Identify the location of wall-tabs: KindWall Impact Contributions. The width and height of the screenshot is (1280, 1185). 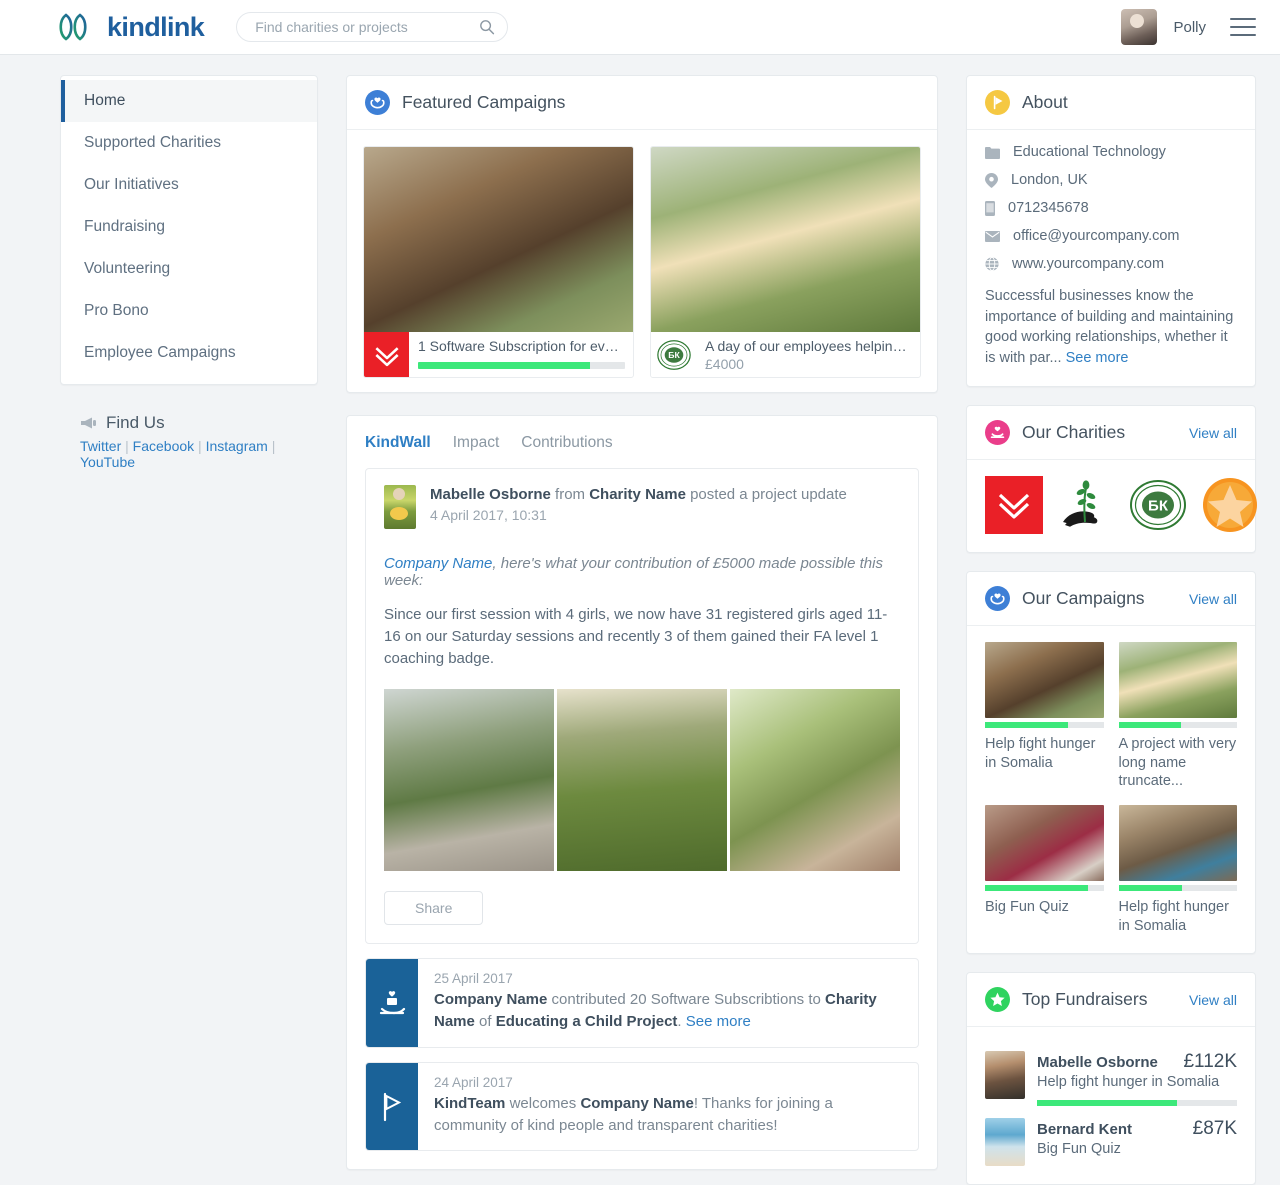
(642, 449).